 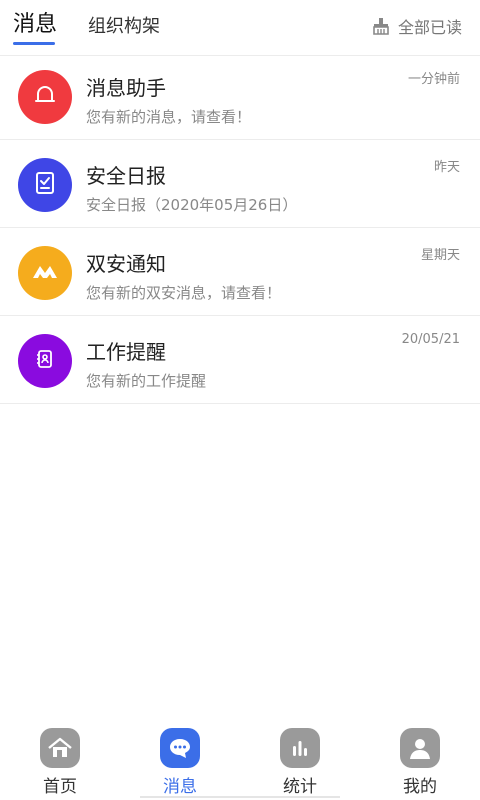 What do you see at coordinates (440, 255) in the screenshot?
I see `message-time: 星期天` at bounding box center [440, 255].